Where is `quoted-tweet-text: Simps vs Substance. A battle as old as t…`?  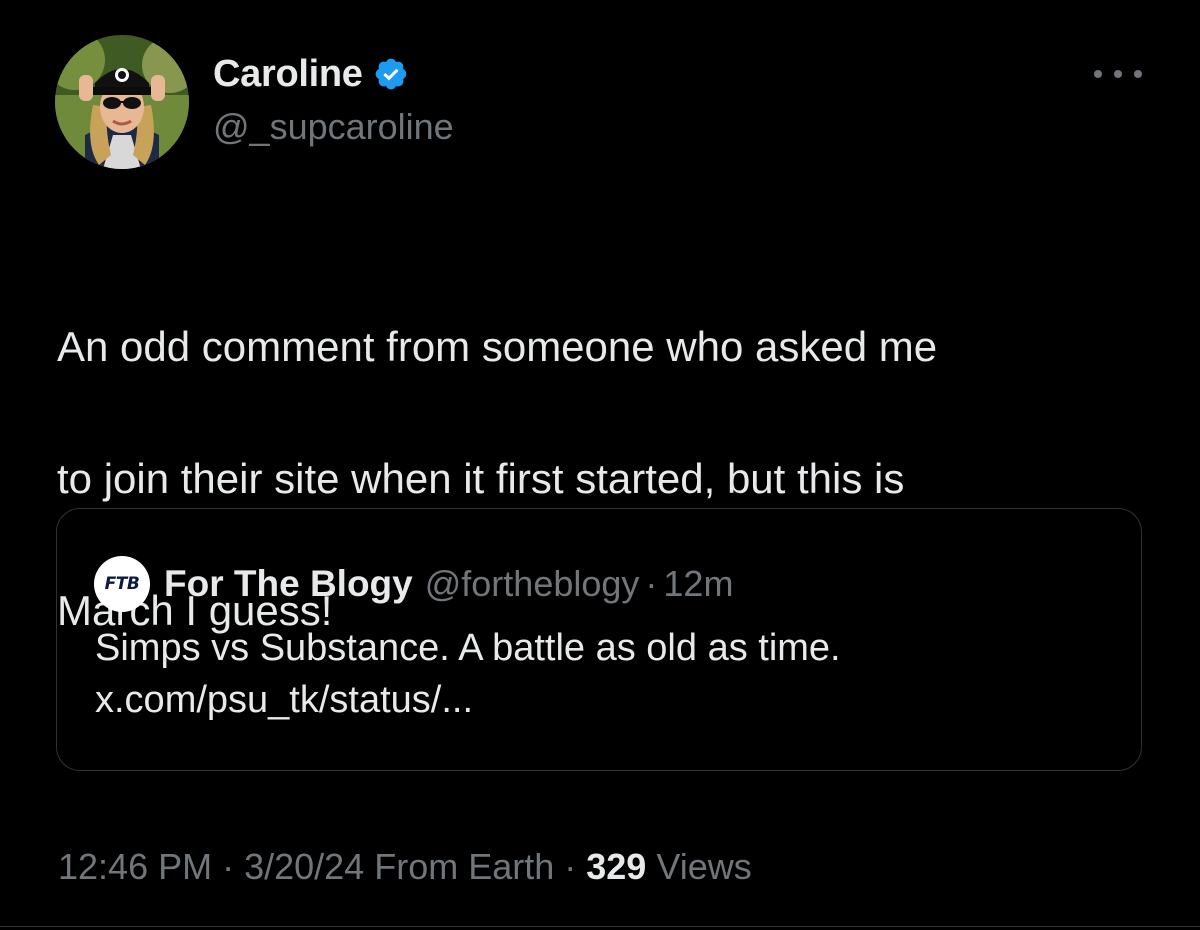 quoted-tweet-text: Simps vs Substance. A battle as old as t… is located at coordinates (600, 674).